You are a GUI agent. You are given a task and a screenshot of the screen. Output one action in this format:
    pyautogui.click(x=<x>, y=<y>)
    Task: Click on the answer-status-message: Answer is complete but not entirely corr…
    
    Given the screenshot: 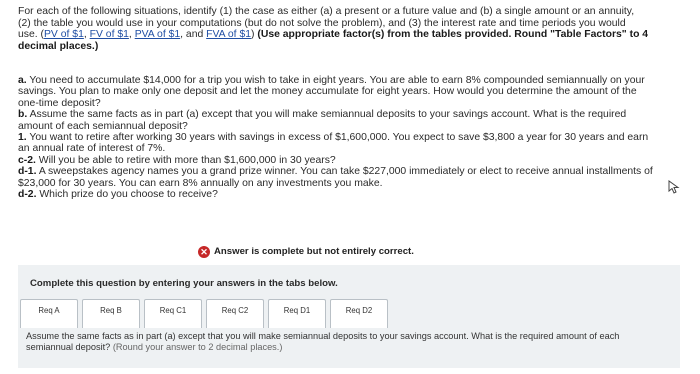 What is the action you would take?
    pyautogui.click(x=314, y=251)
    